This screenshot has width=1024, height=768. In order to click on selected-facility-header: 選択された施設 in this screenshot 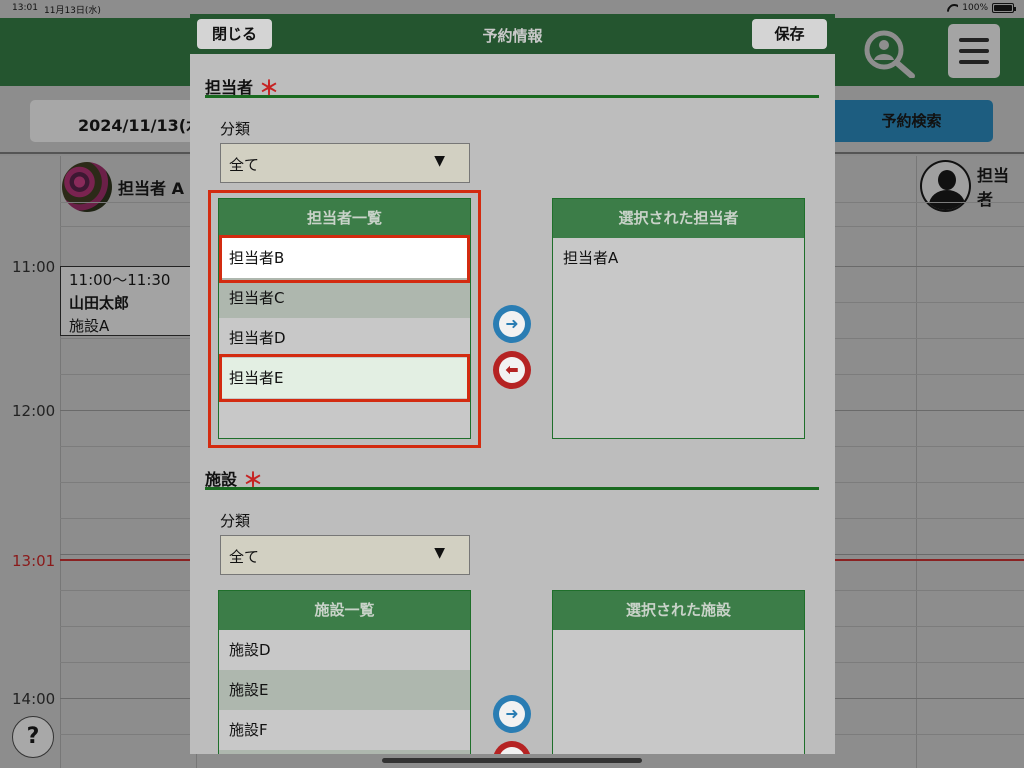, I will do `click(678, 610)`.